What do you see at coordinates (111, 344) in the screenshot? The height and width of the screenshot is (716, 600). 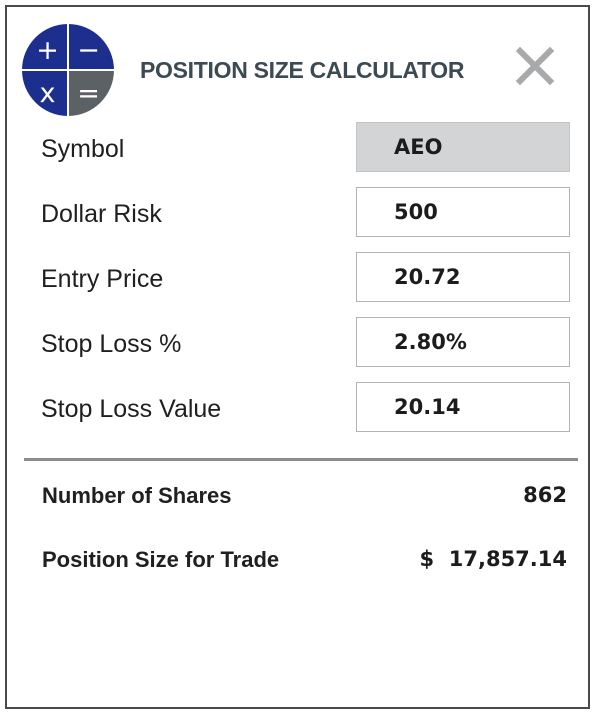 I see `stop-loss-pct-label: Stop Loss %` at bounding box center [111, 344].